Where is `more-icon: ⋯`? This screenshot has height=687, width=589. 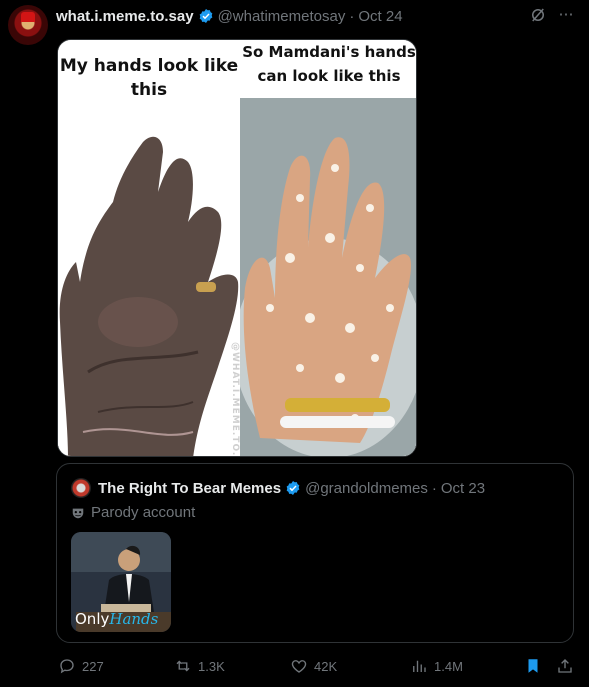
more-icon: ⋯ is located at coordinates (566, 15).